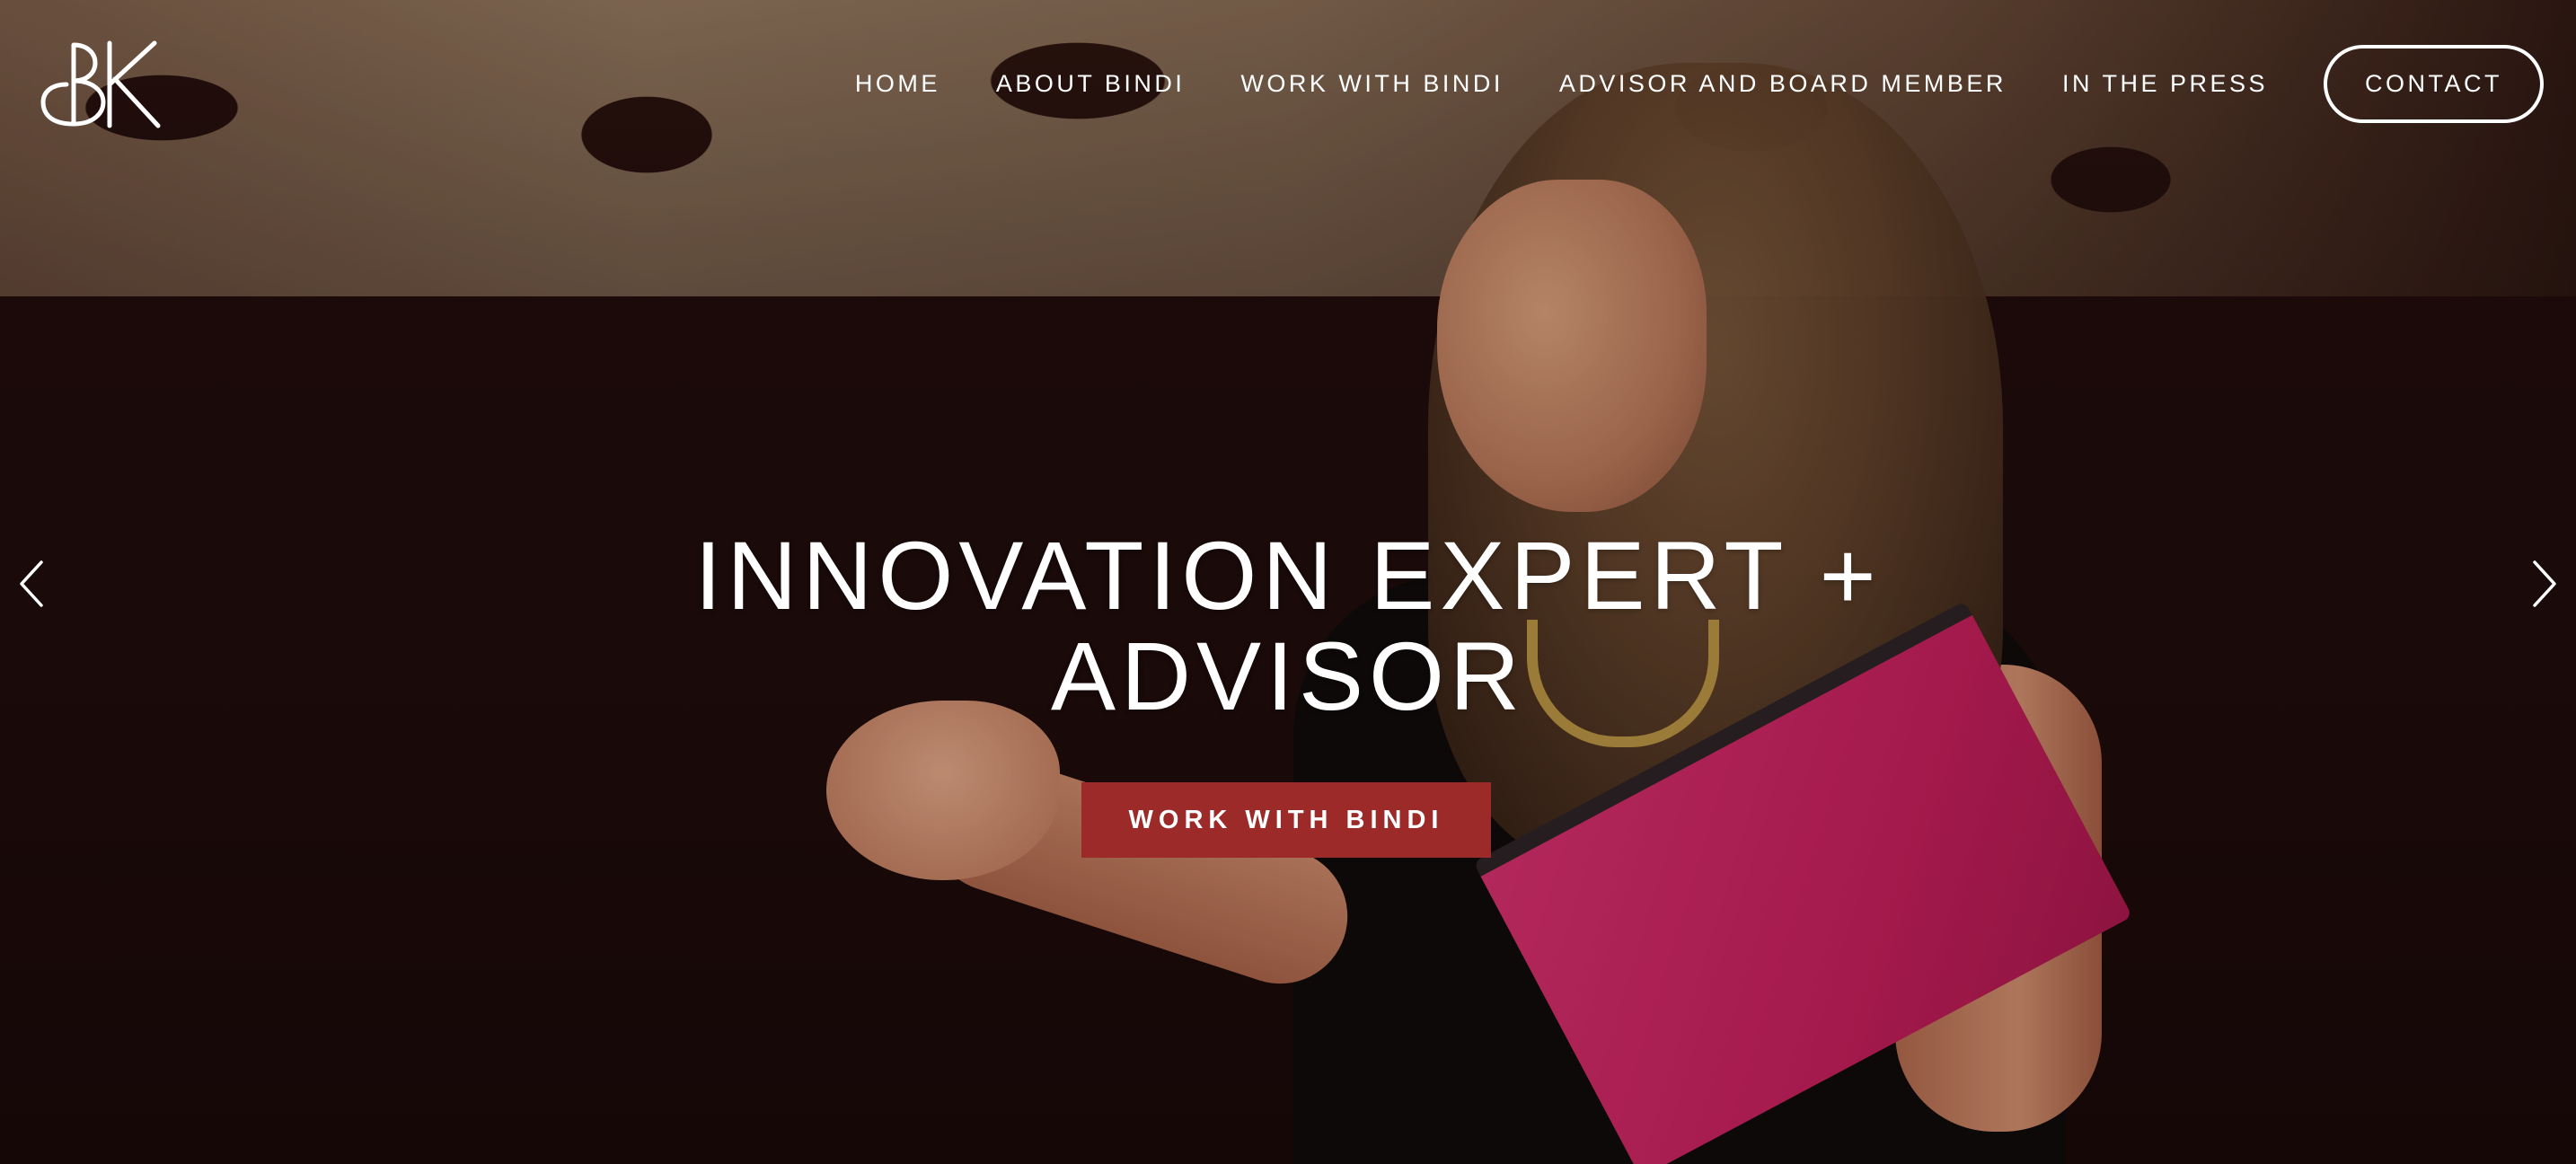 This screenshot has height=1164, width=2576. What do you see at coordinates (2434, 83) in the screenshot?
I see `contact-button: CONTACT` at bounding box center [2434, 83].